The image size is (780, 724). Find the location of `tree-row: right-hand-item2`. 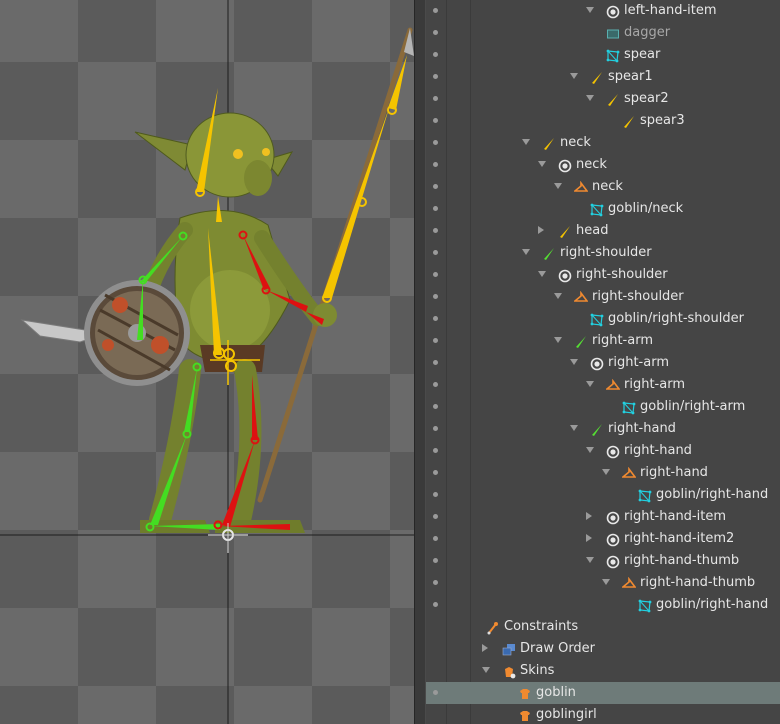

tree-row: right-hand-item2 is located at coordinates (603, 539).